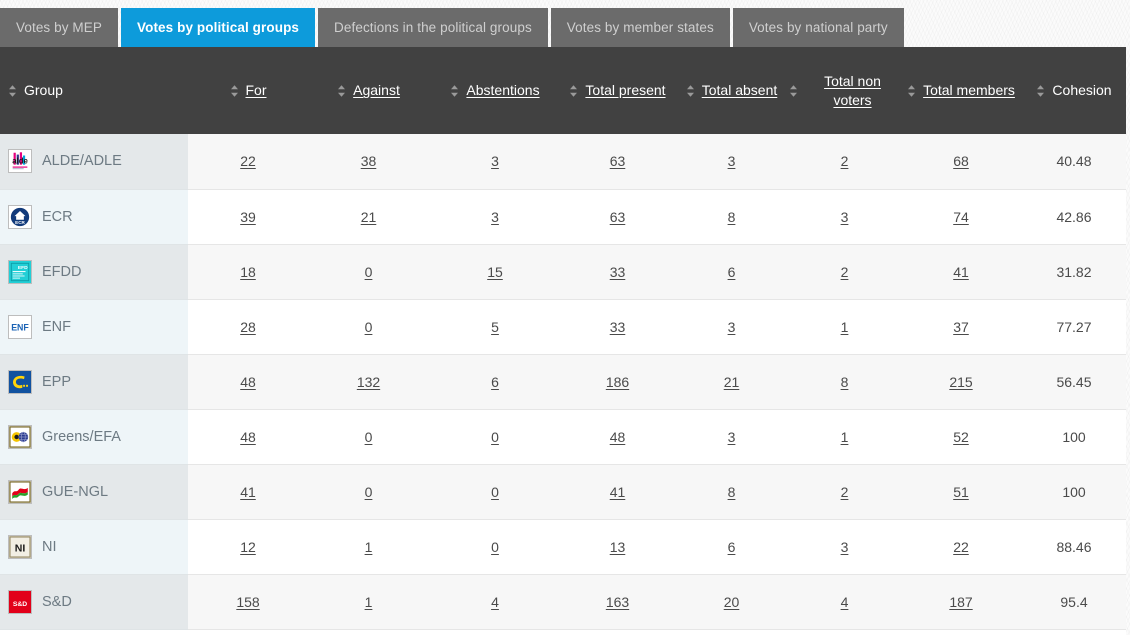  Describe the element at coordinates (247, 602) in the screenshot. I see `cell-link-for: 158` at that location.